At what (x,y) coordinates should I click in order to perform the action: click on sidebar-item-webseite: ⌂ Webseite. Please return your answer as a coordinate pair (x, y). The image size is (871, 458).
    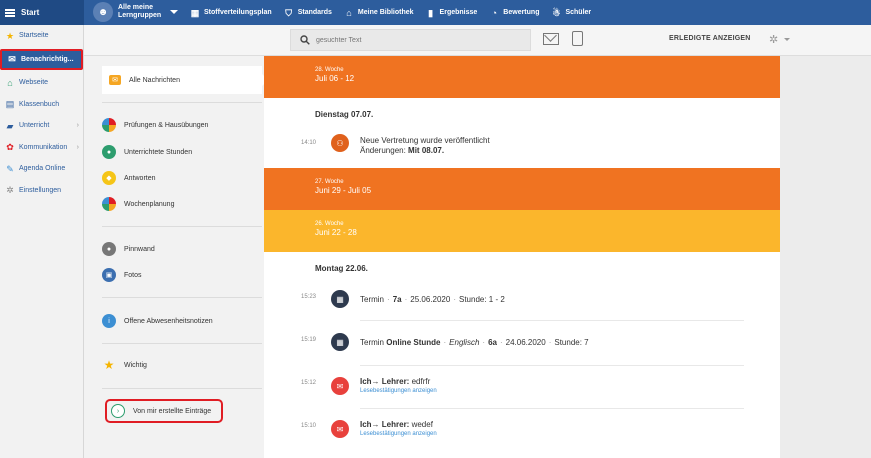
    Looking at the image, I should click on (41, 83).